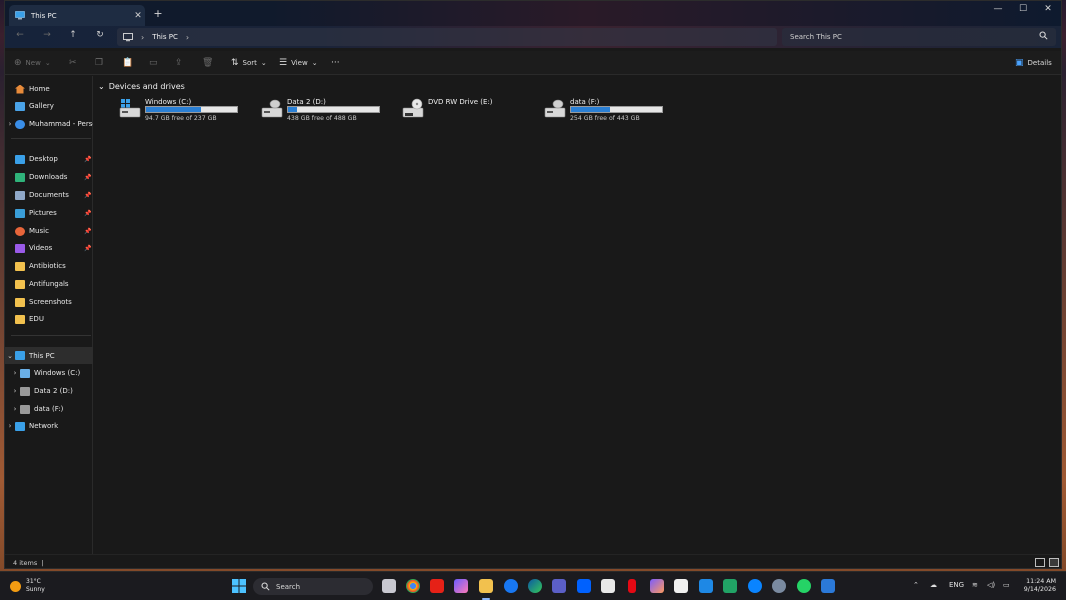 The width and height of the screenshot is (1066, 600). I want to click on copilot-app-icon, so click(657, 586).